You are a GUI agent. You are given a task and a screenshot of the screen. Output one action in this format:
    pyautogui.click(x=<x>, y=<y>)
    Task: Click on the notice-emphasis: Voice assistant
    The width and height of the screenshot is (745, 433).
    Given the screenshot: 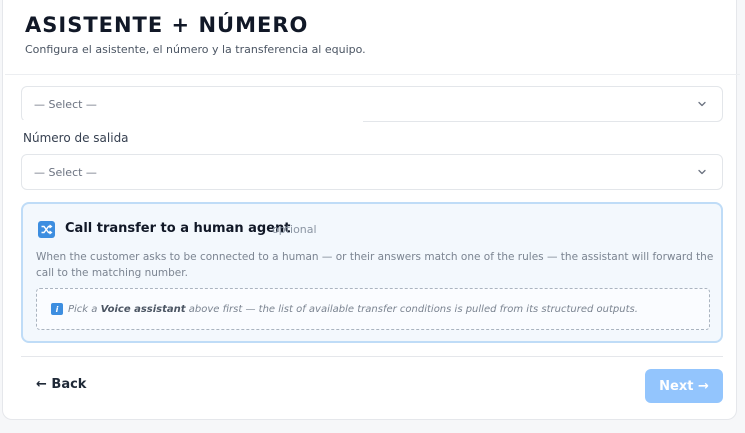 What is the action you would take?
    pyautogui.click(x=143, y=309)
    